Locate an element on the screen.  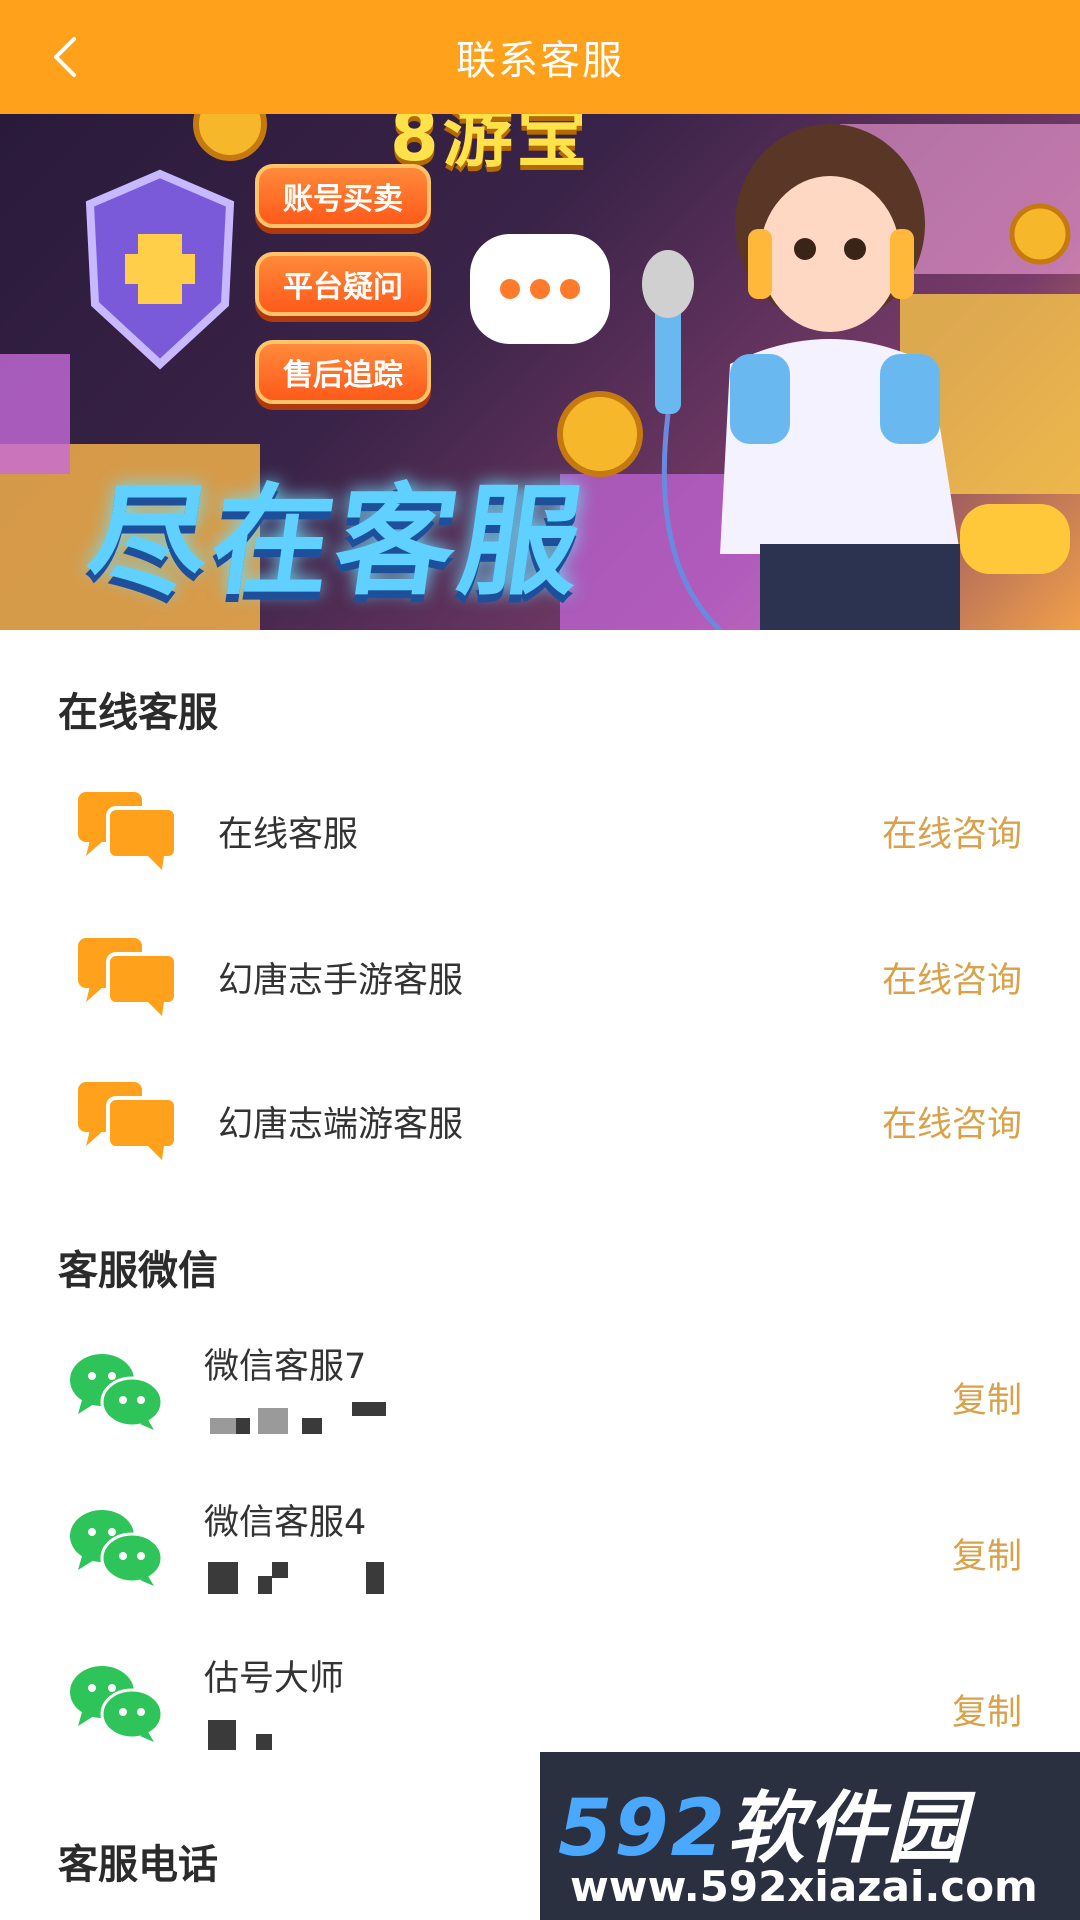
chevron-left-icon is located at coordinates (65, 57).